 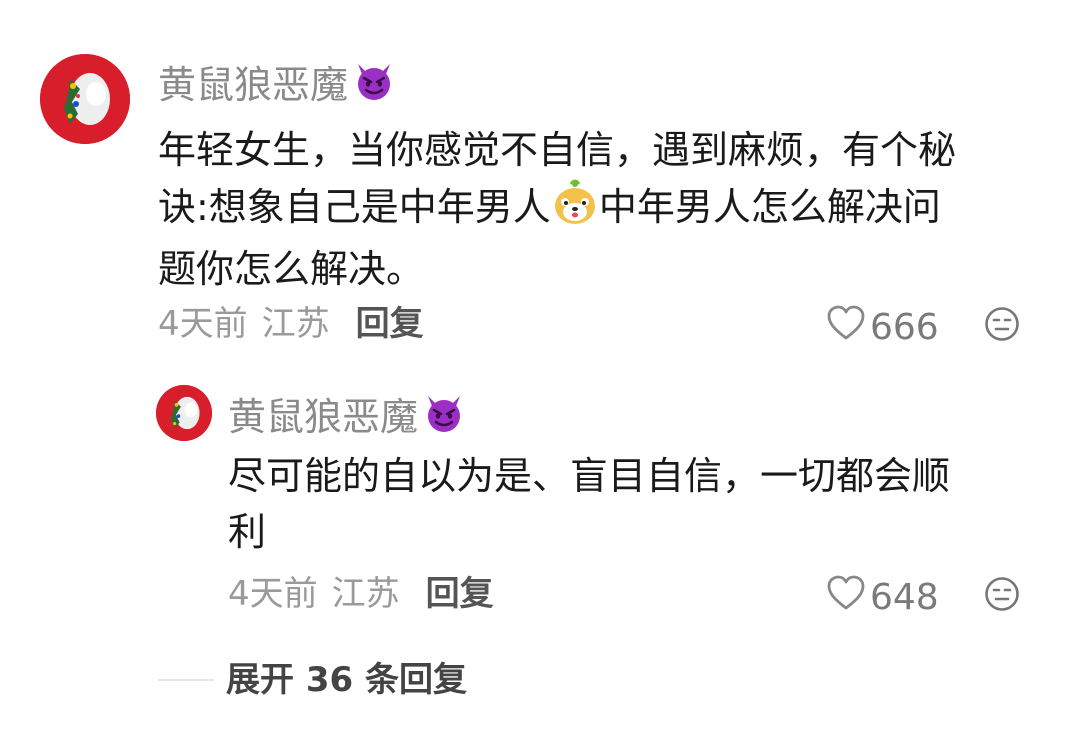 What do you see at coordinates (354, 207) in the screenshot?
I see `comment-line-part: 诀:想象自己是中年男人` at bounding box center [354, 207].